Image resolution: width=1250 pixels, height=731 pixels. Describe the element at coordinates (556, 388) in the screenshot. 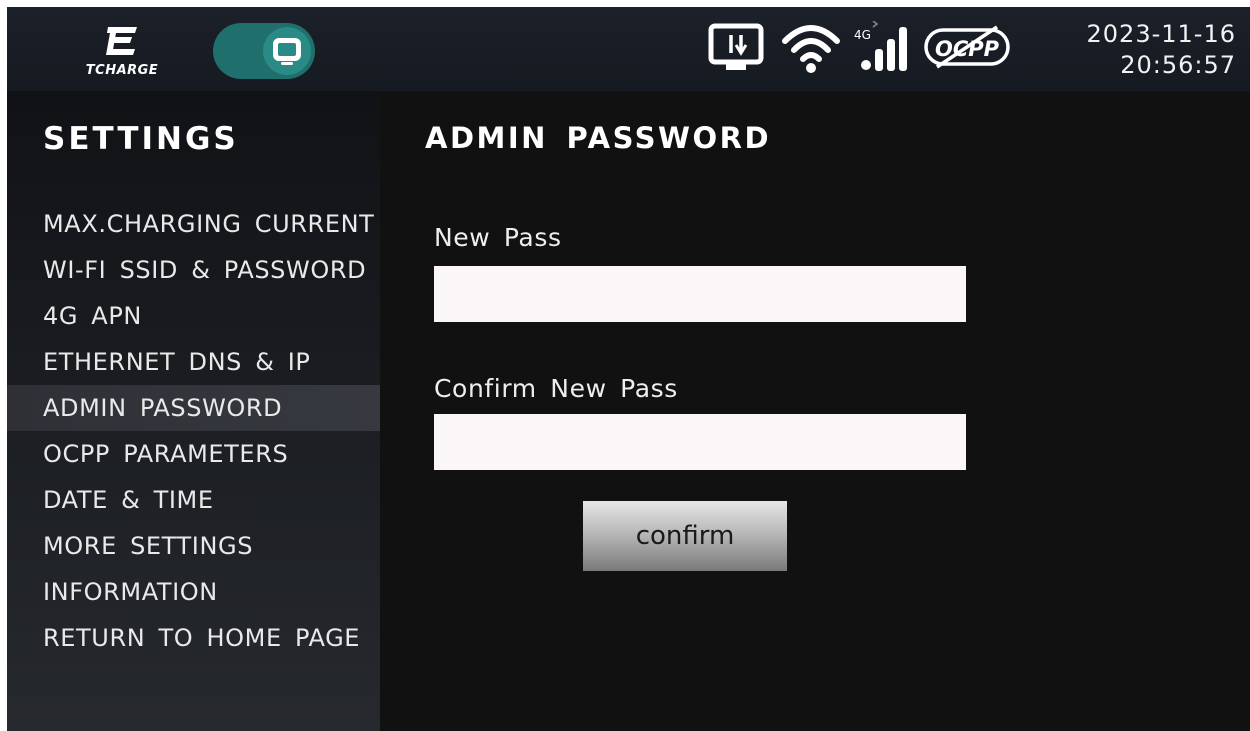

I see `confirm-pass-label: Confirm New Pass` at that location.